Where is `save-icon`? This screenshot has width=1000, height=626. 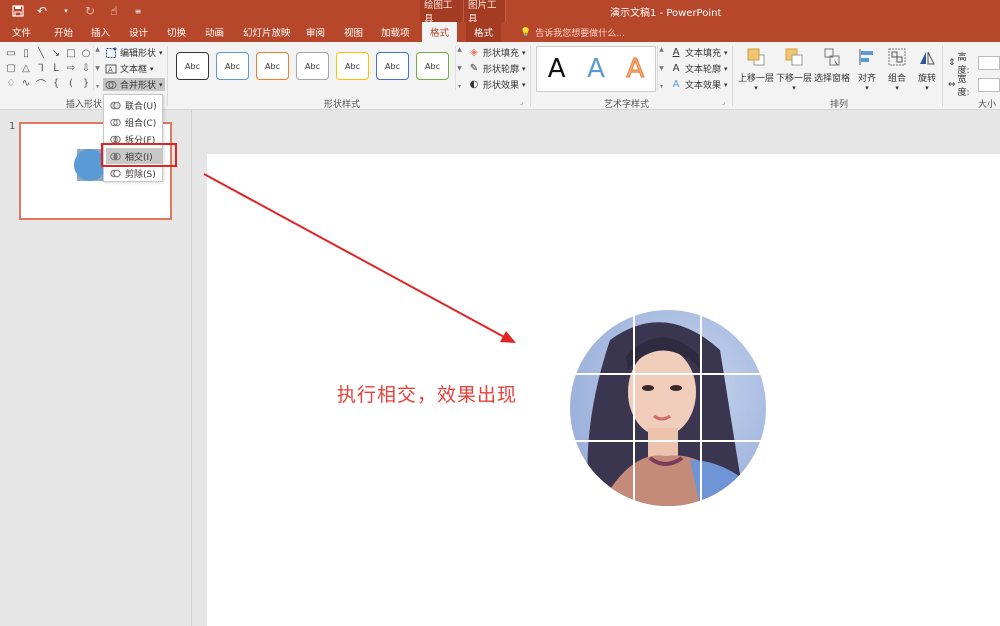 save-icon is located at coordinates (18, 11).